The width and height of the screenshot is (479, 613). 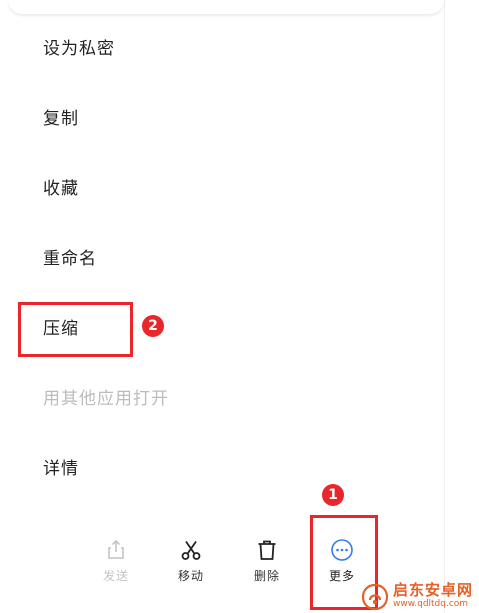 I want to click on menu-item-copy: 复制, so click(x=61, y=119).